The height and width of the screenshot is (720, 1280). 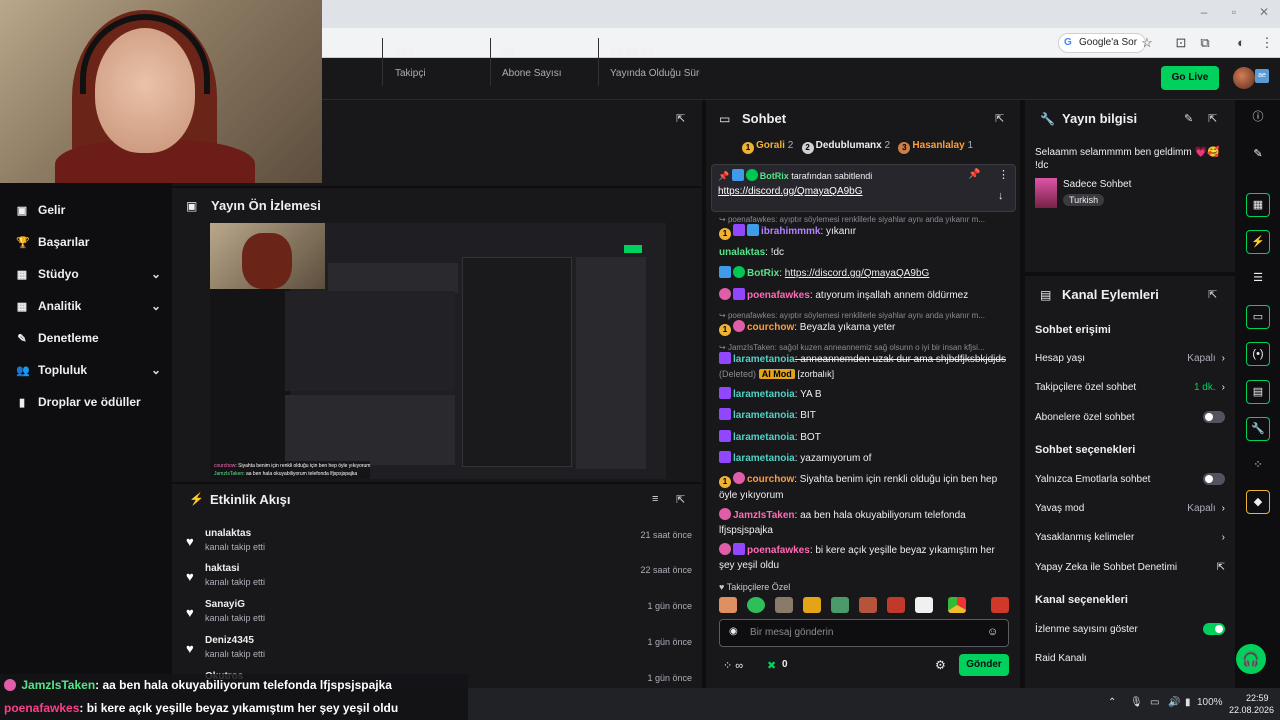 What do you see at coordinates (1234, 12) in the screenshot?
I see `restore-icon: ▫` at bounding box center [1234, 12].